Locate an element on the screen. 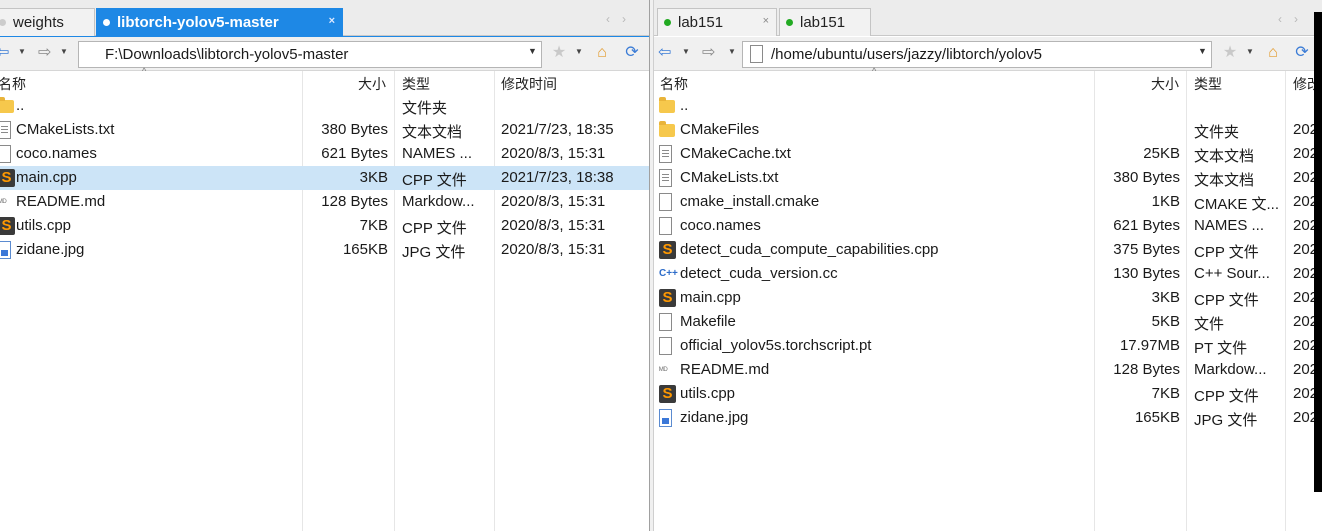 This screenshot has width=1322, height=531. left-column-header: 名称 ^ 大小 类型 修改时间 is located at coordinates (324, 80).